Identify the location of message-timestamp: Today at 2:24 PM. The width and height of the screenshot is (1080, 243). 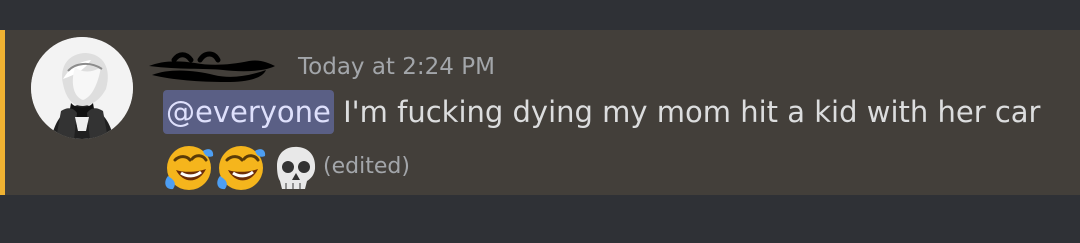
(396, 67).